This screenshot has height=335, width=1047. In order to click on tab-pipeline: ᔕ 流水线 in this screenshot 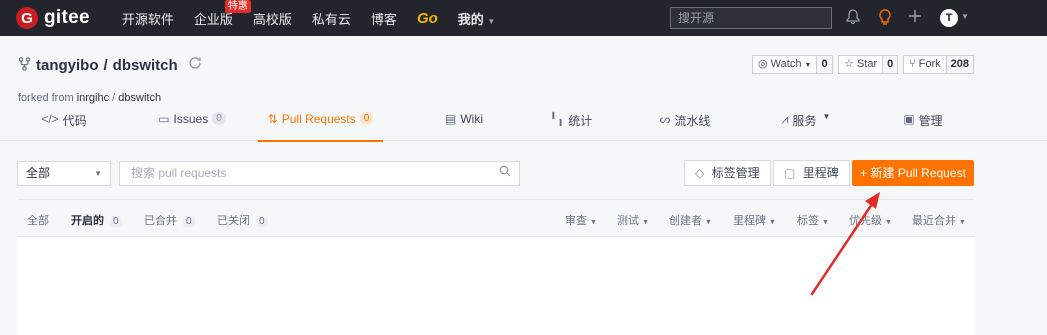, I will do `click(685, 127)`.